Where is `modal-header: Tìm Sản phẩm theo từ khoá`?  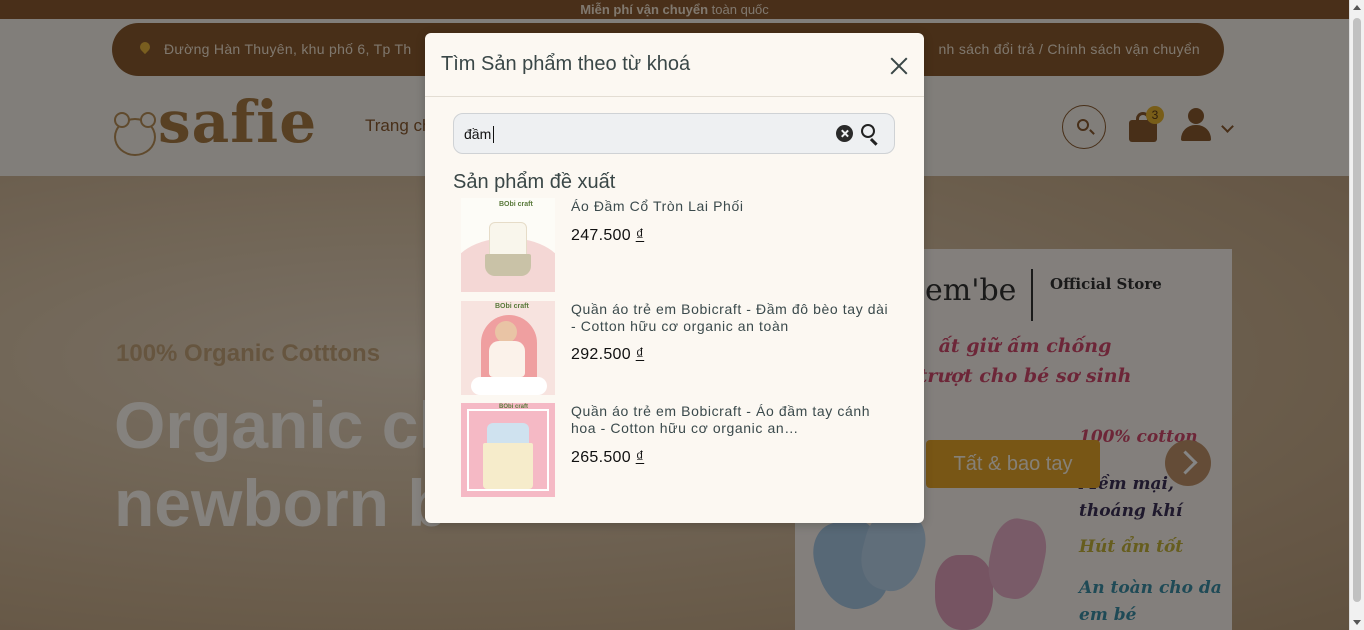
modal-header: Tìm Sản phẩm theo từ khoá is located at coordinates (674, 65).